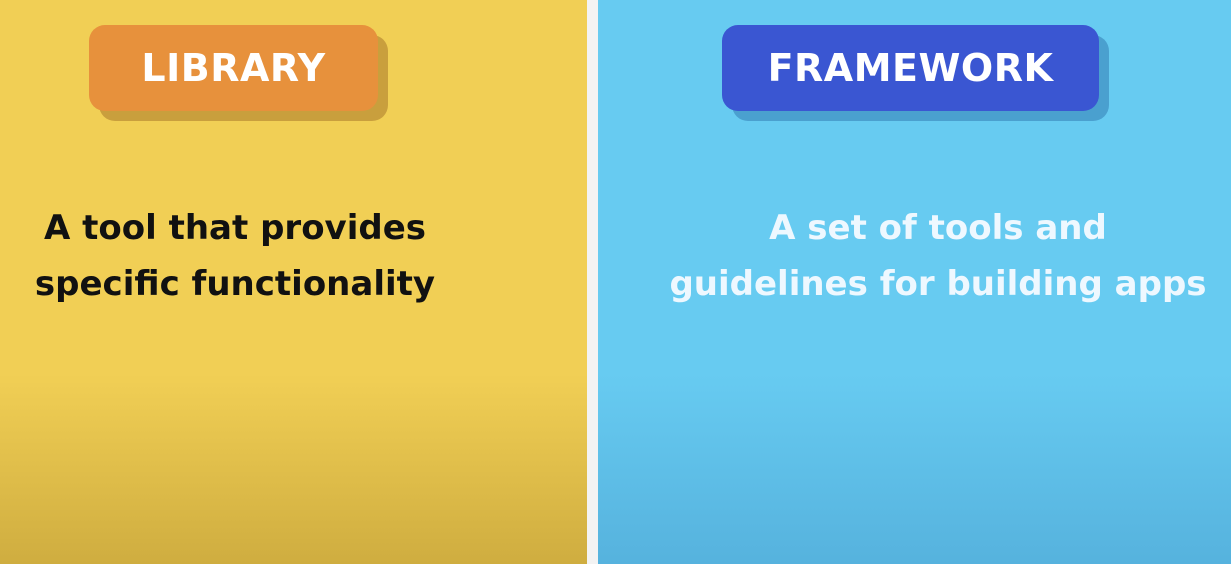 The height and width of the screenshot is (564, 1231). What do you see at coordinates (233, 68) in the screenshot?
I see `library-badge: LIBRARY` at bounding box center [233, 68].